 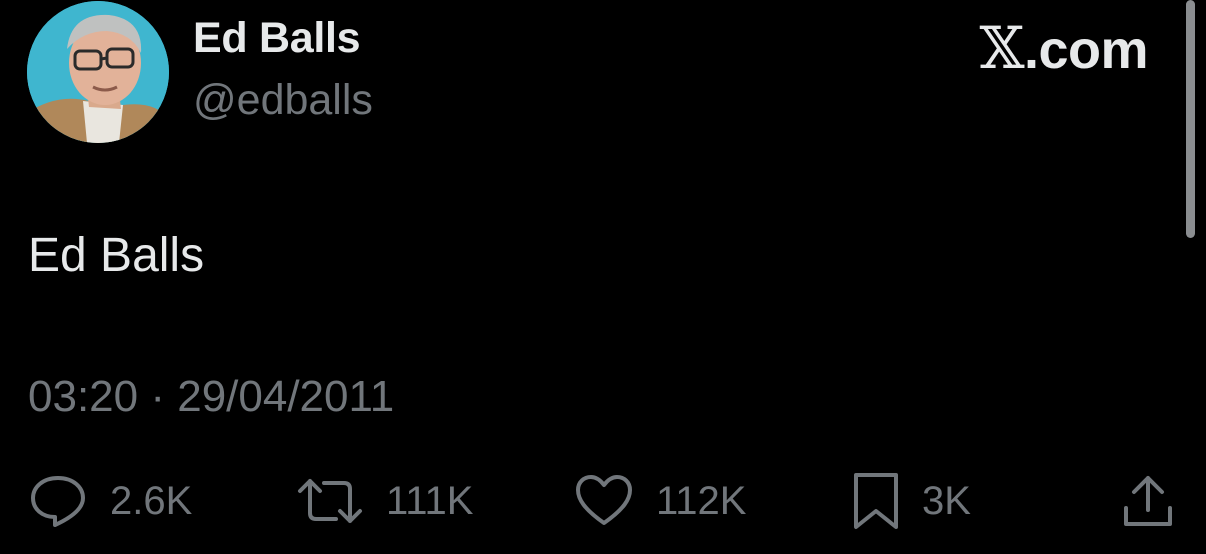 What do you see at coordinates (58, 501) in the screenshot?
I see `reply-bubble-icon` at bounding box center [58, 501].